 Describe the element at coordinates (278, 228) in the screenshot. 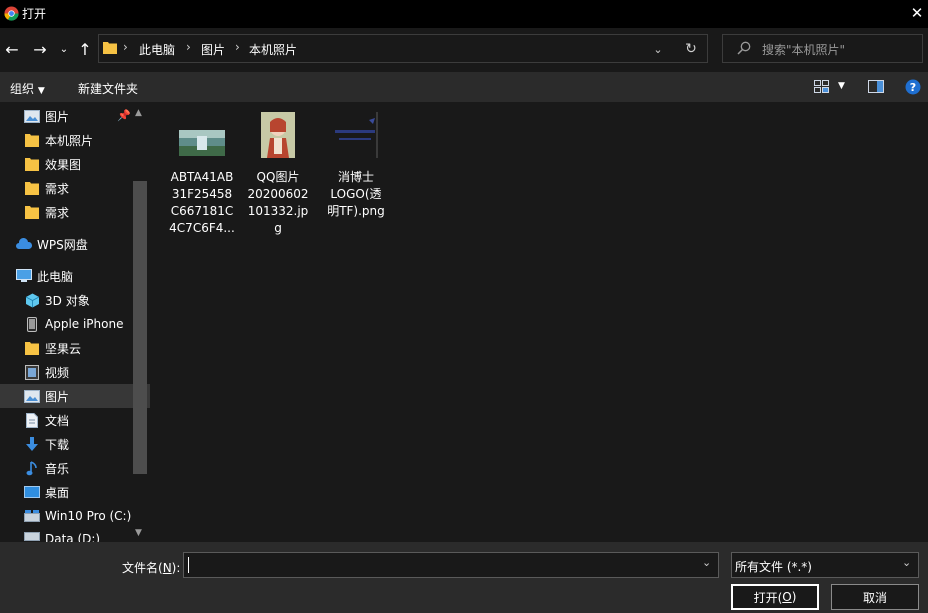

I see `file-name: g` at that location.